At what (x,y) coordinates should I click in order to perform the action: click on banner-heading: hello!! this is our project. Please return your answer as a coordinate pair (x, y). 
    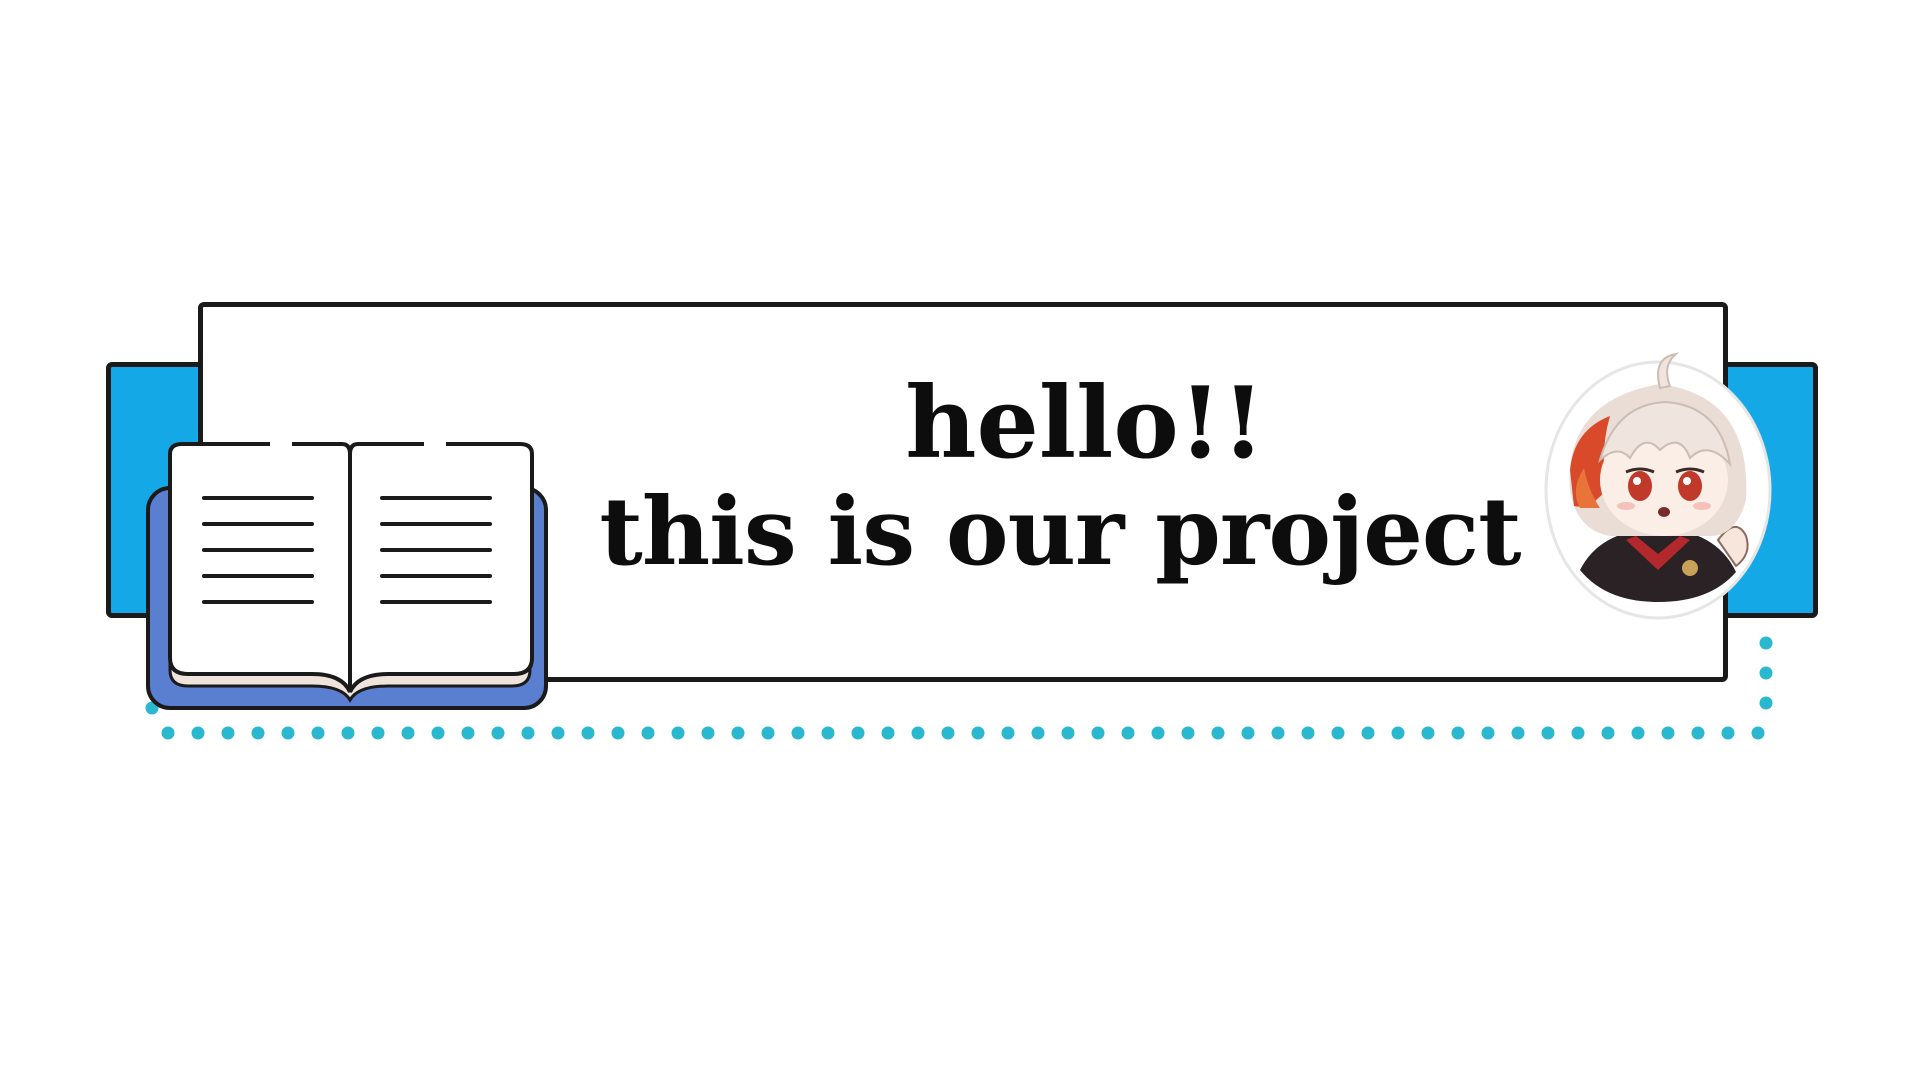
    Looking at the image, I should click on (1060, 476).